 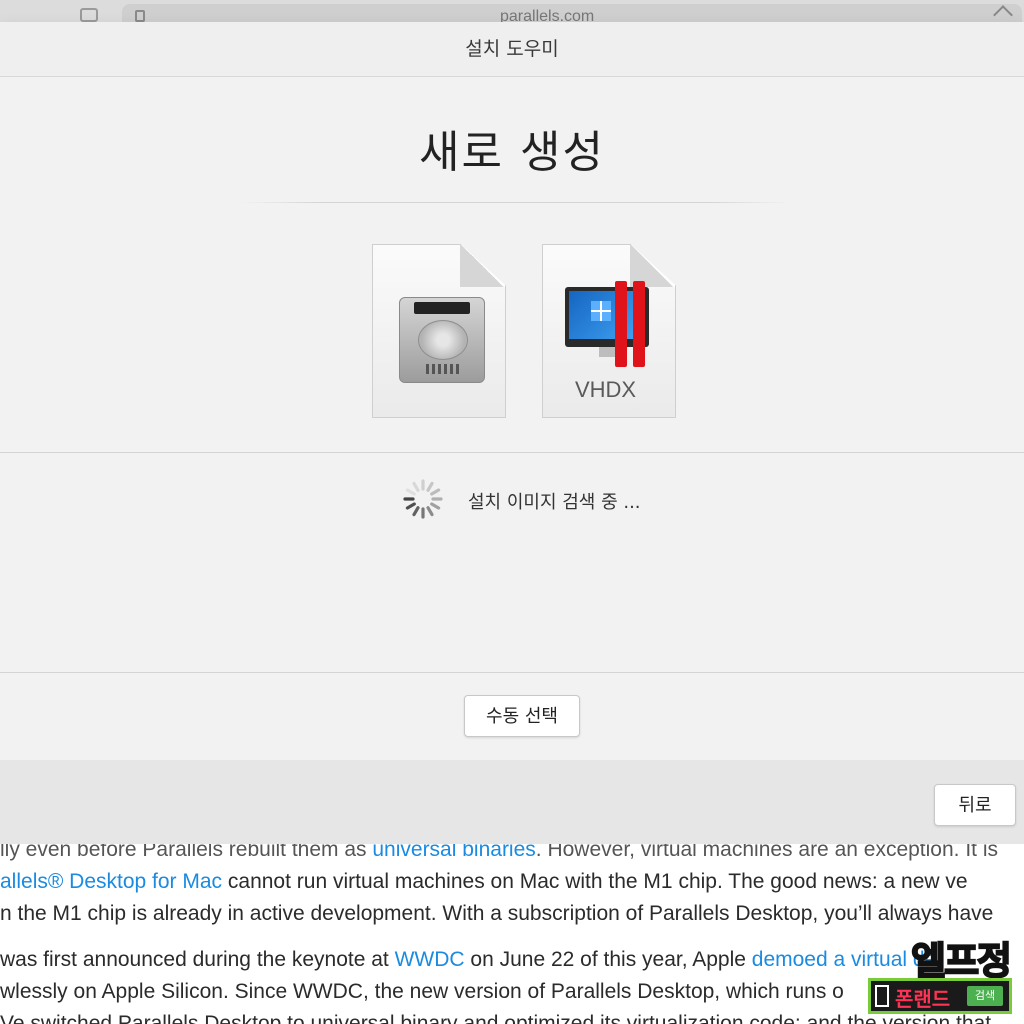 What do you see at coordinates (442, 340) in the screenshot?
I see `hard-drive-icon` at bounding box center [442, 340].